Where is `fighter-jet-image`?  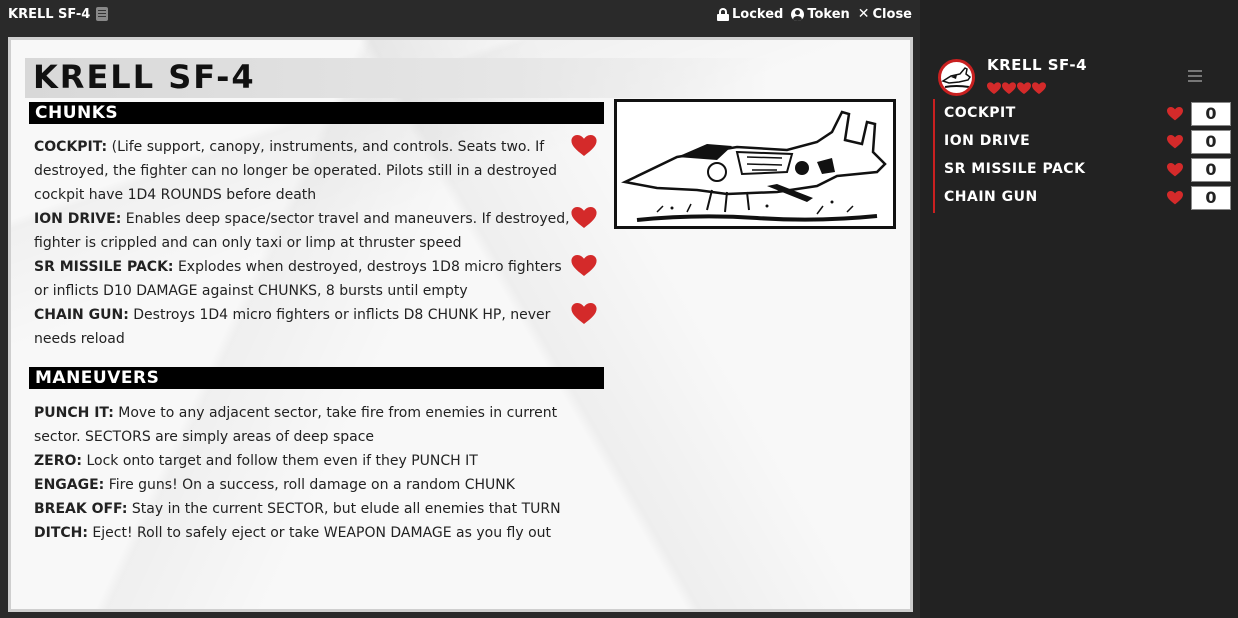 fighter-jet-image is located at coordinates (754, 166).